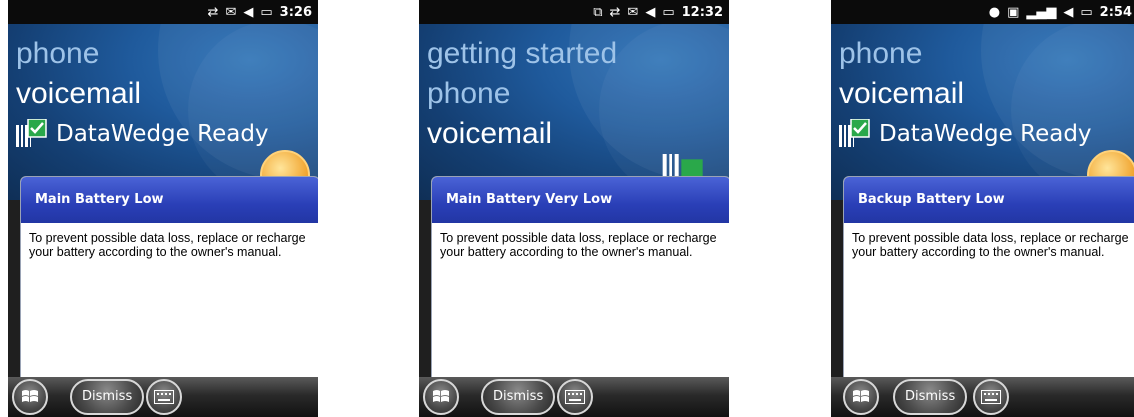 The height and width of the screenshot is (417, 1134). I want to click on edge-data-icon: ▣, so click(1013, 12).